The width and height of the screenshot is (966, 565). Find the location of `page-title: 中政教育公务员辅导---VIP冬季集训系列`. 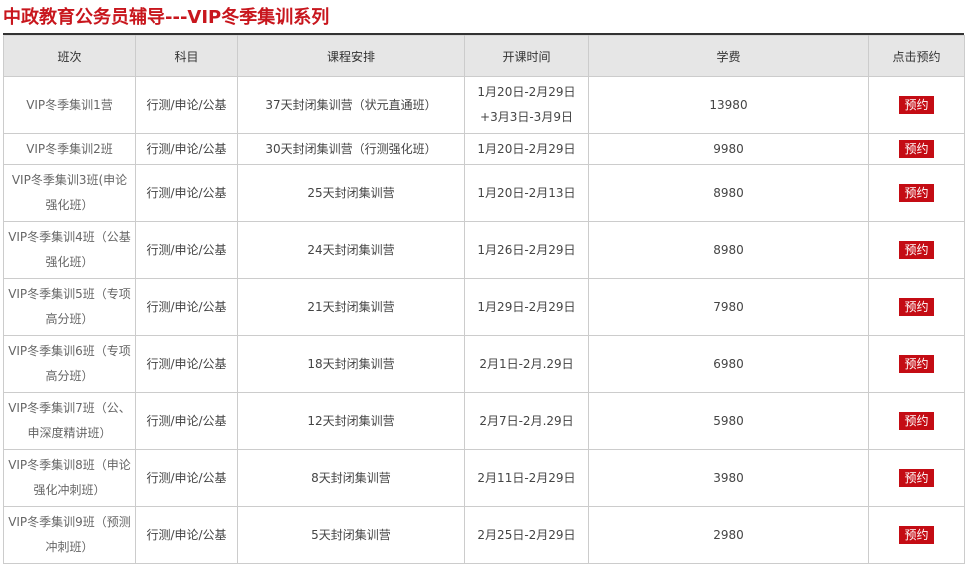

page-title: 中政教育公务员辅导---VIP冬季集训系列 is located at coordinates (166, 17).